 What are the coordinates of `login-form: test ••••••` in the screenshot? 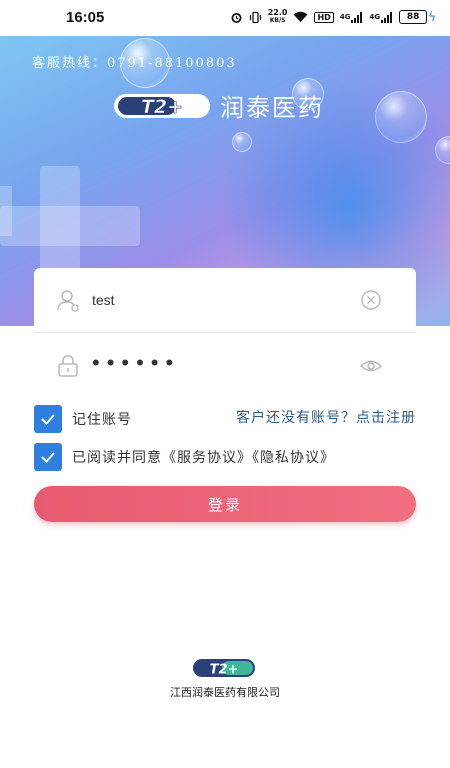 It's located at (225, 333).